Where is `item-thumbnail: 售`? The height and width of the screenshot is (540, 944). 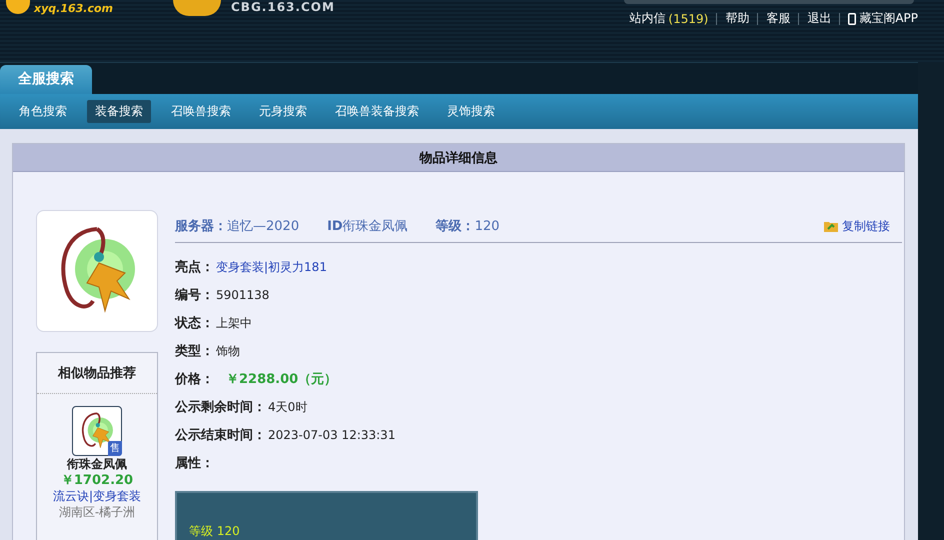
item-thumbnail: 售 is located at coordinates (97, 431).